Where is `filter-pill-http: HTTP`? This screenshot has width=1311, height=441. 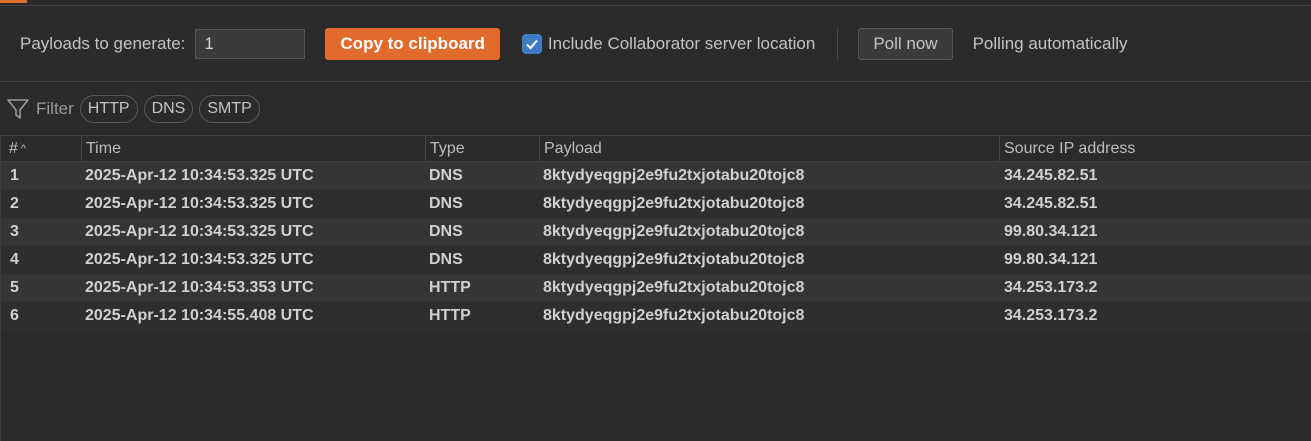
filter-pill-http: HTTP is located at coordinates (108, 109).